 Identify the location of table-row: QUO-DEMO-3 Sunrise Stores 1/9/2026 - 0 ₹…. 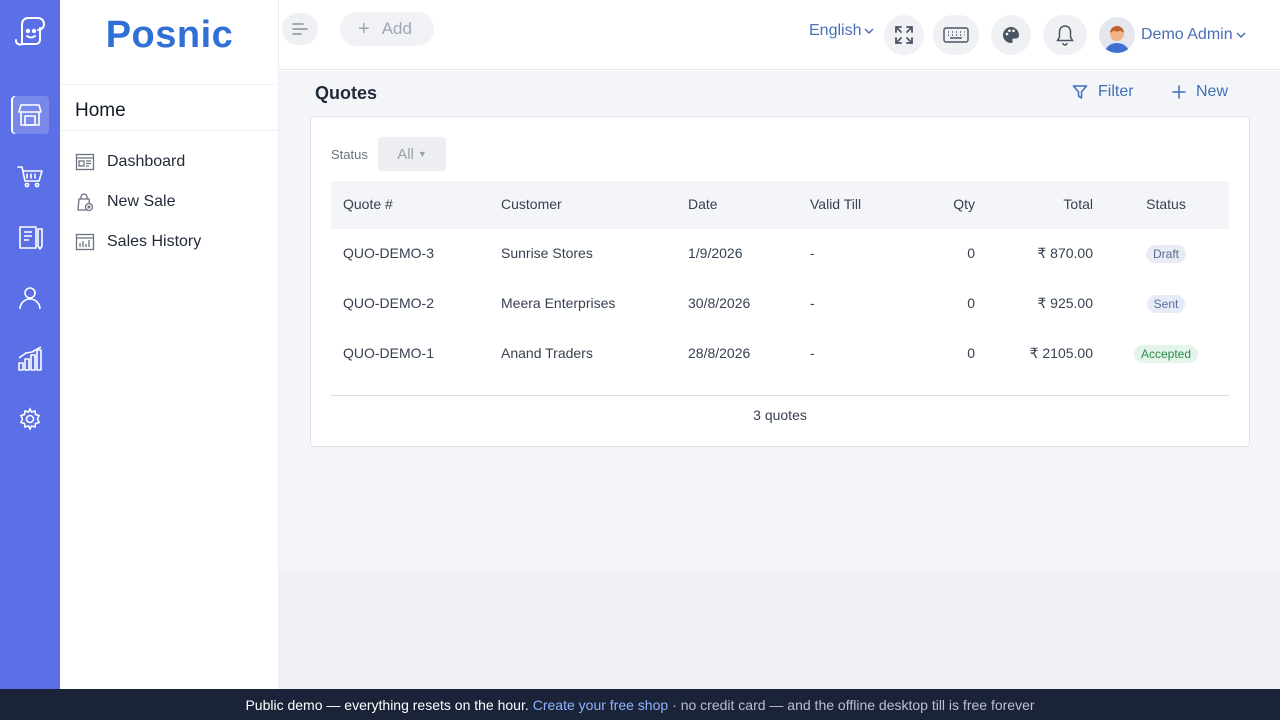
(780, 254).